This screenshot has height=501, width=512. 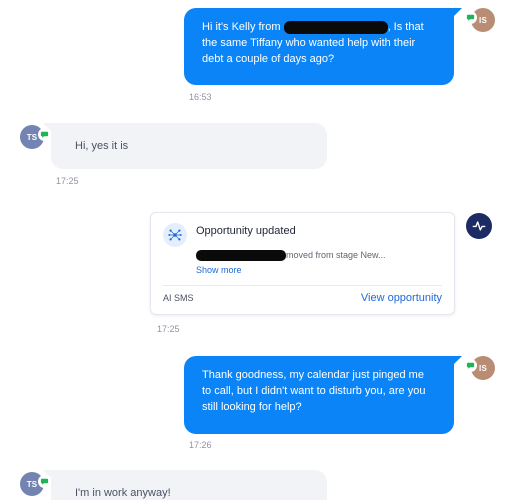 What do you see at coordinates (401, 298) in the screenshot?
I see `view-opportunity-link: View opportunity` at bounding box center [401, 298].